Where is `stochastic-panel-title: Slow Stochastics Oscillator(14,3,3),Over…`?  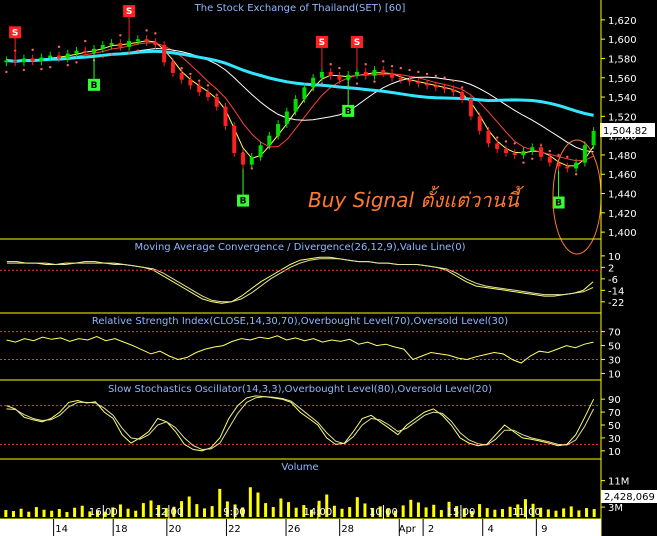
stochastic-panel-title: Slow Stochastics Oscillator(14,3,3),Over… is located at coordinates (300, 389).